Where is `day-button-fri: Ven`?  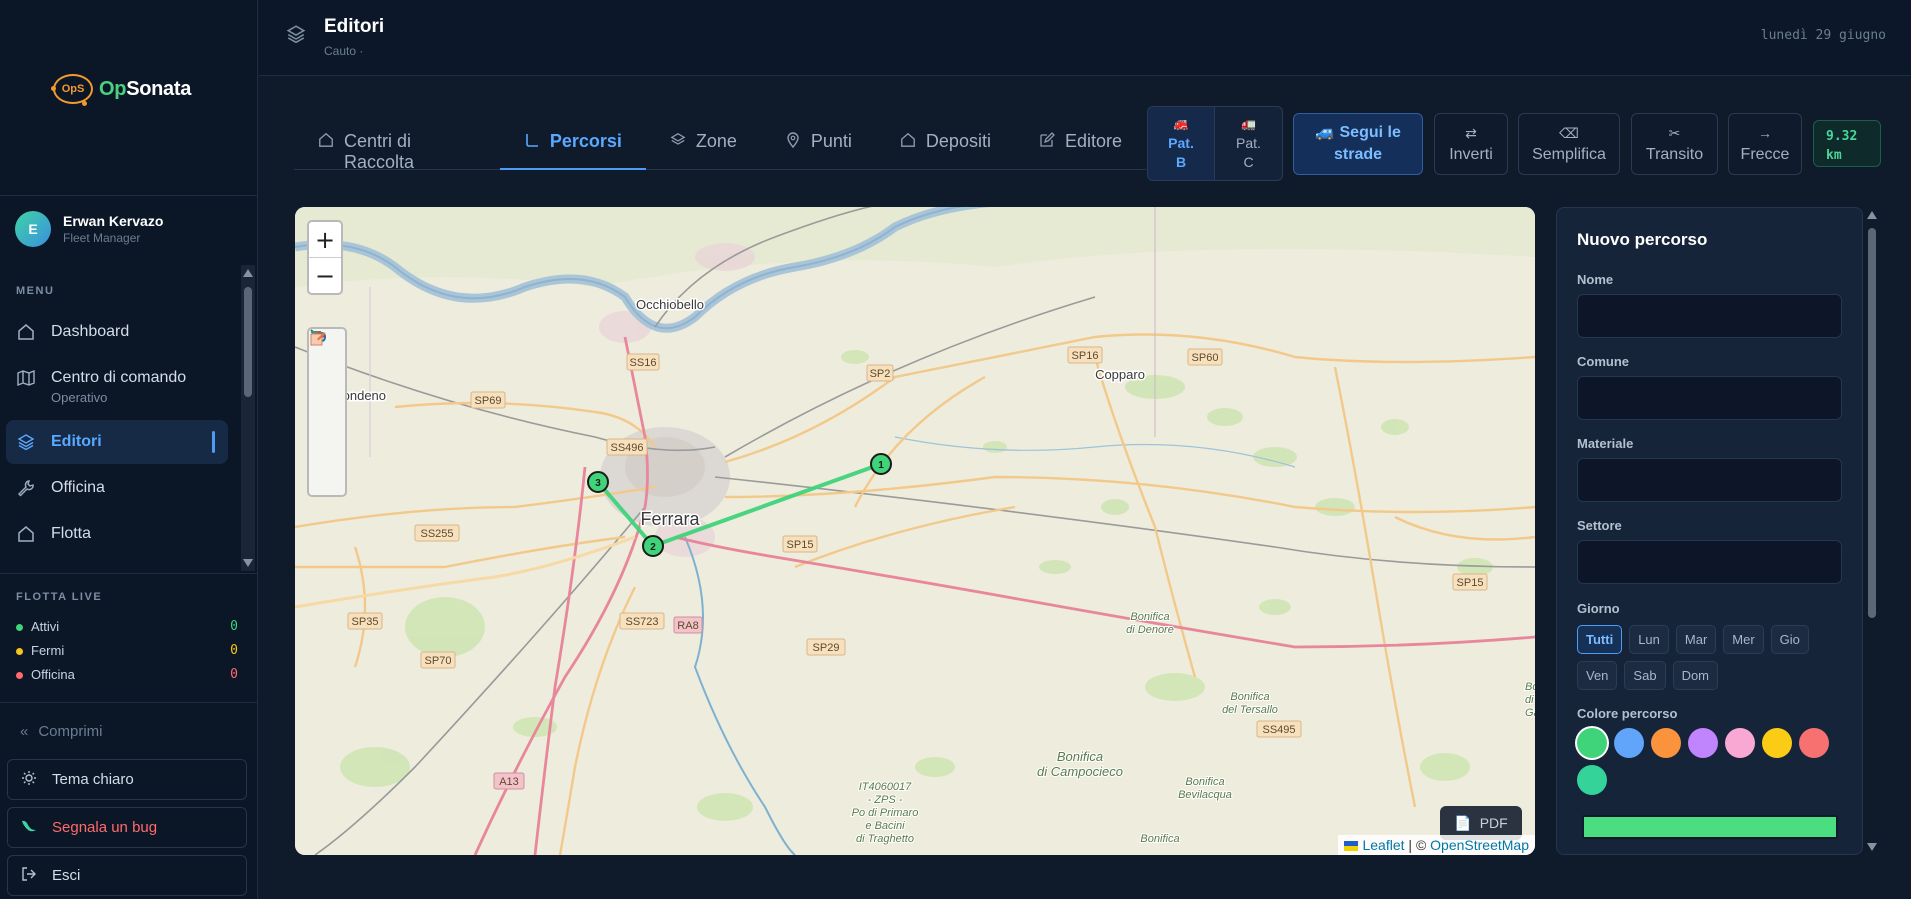 day-button-fri: Ven is located at coordinates (1597, 675).